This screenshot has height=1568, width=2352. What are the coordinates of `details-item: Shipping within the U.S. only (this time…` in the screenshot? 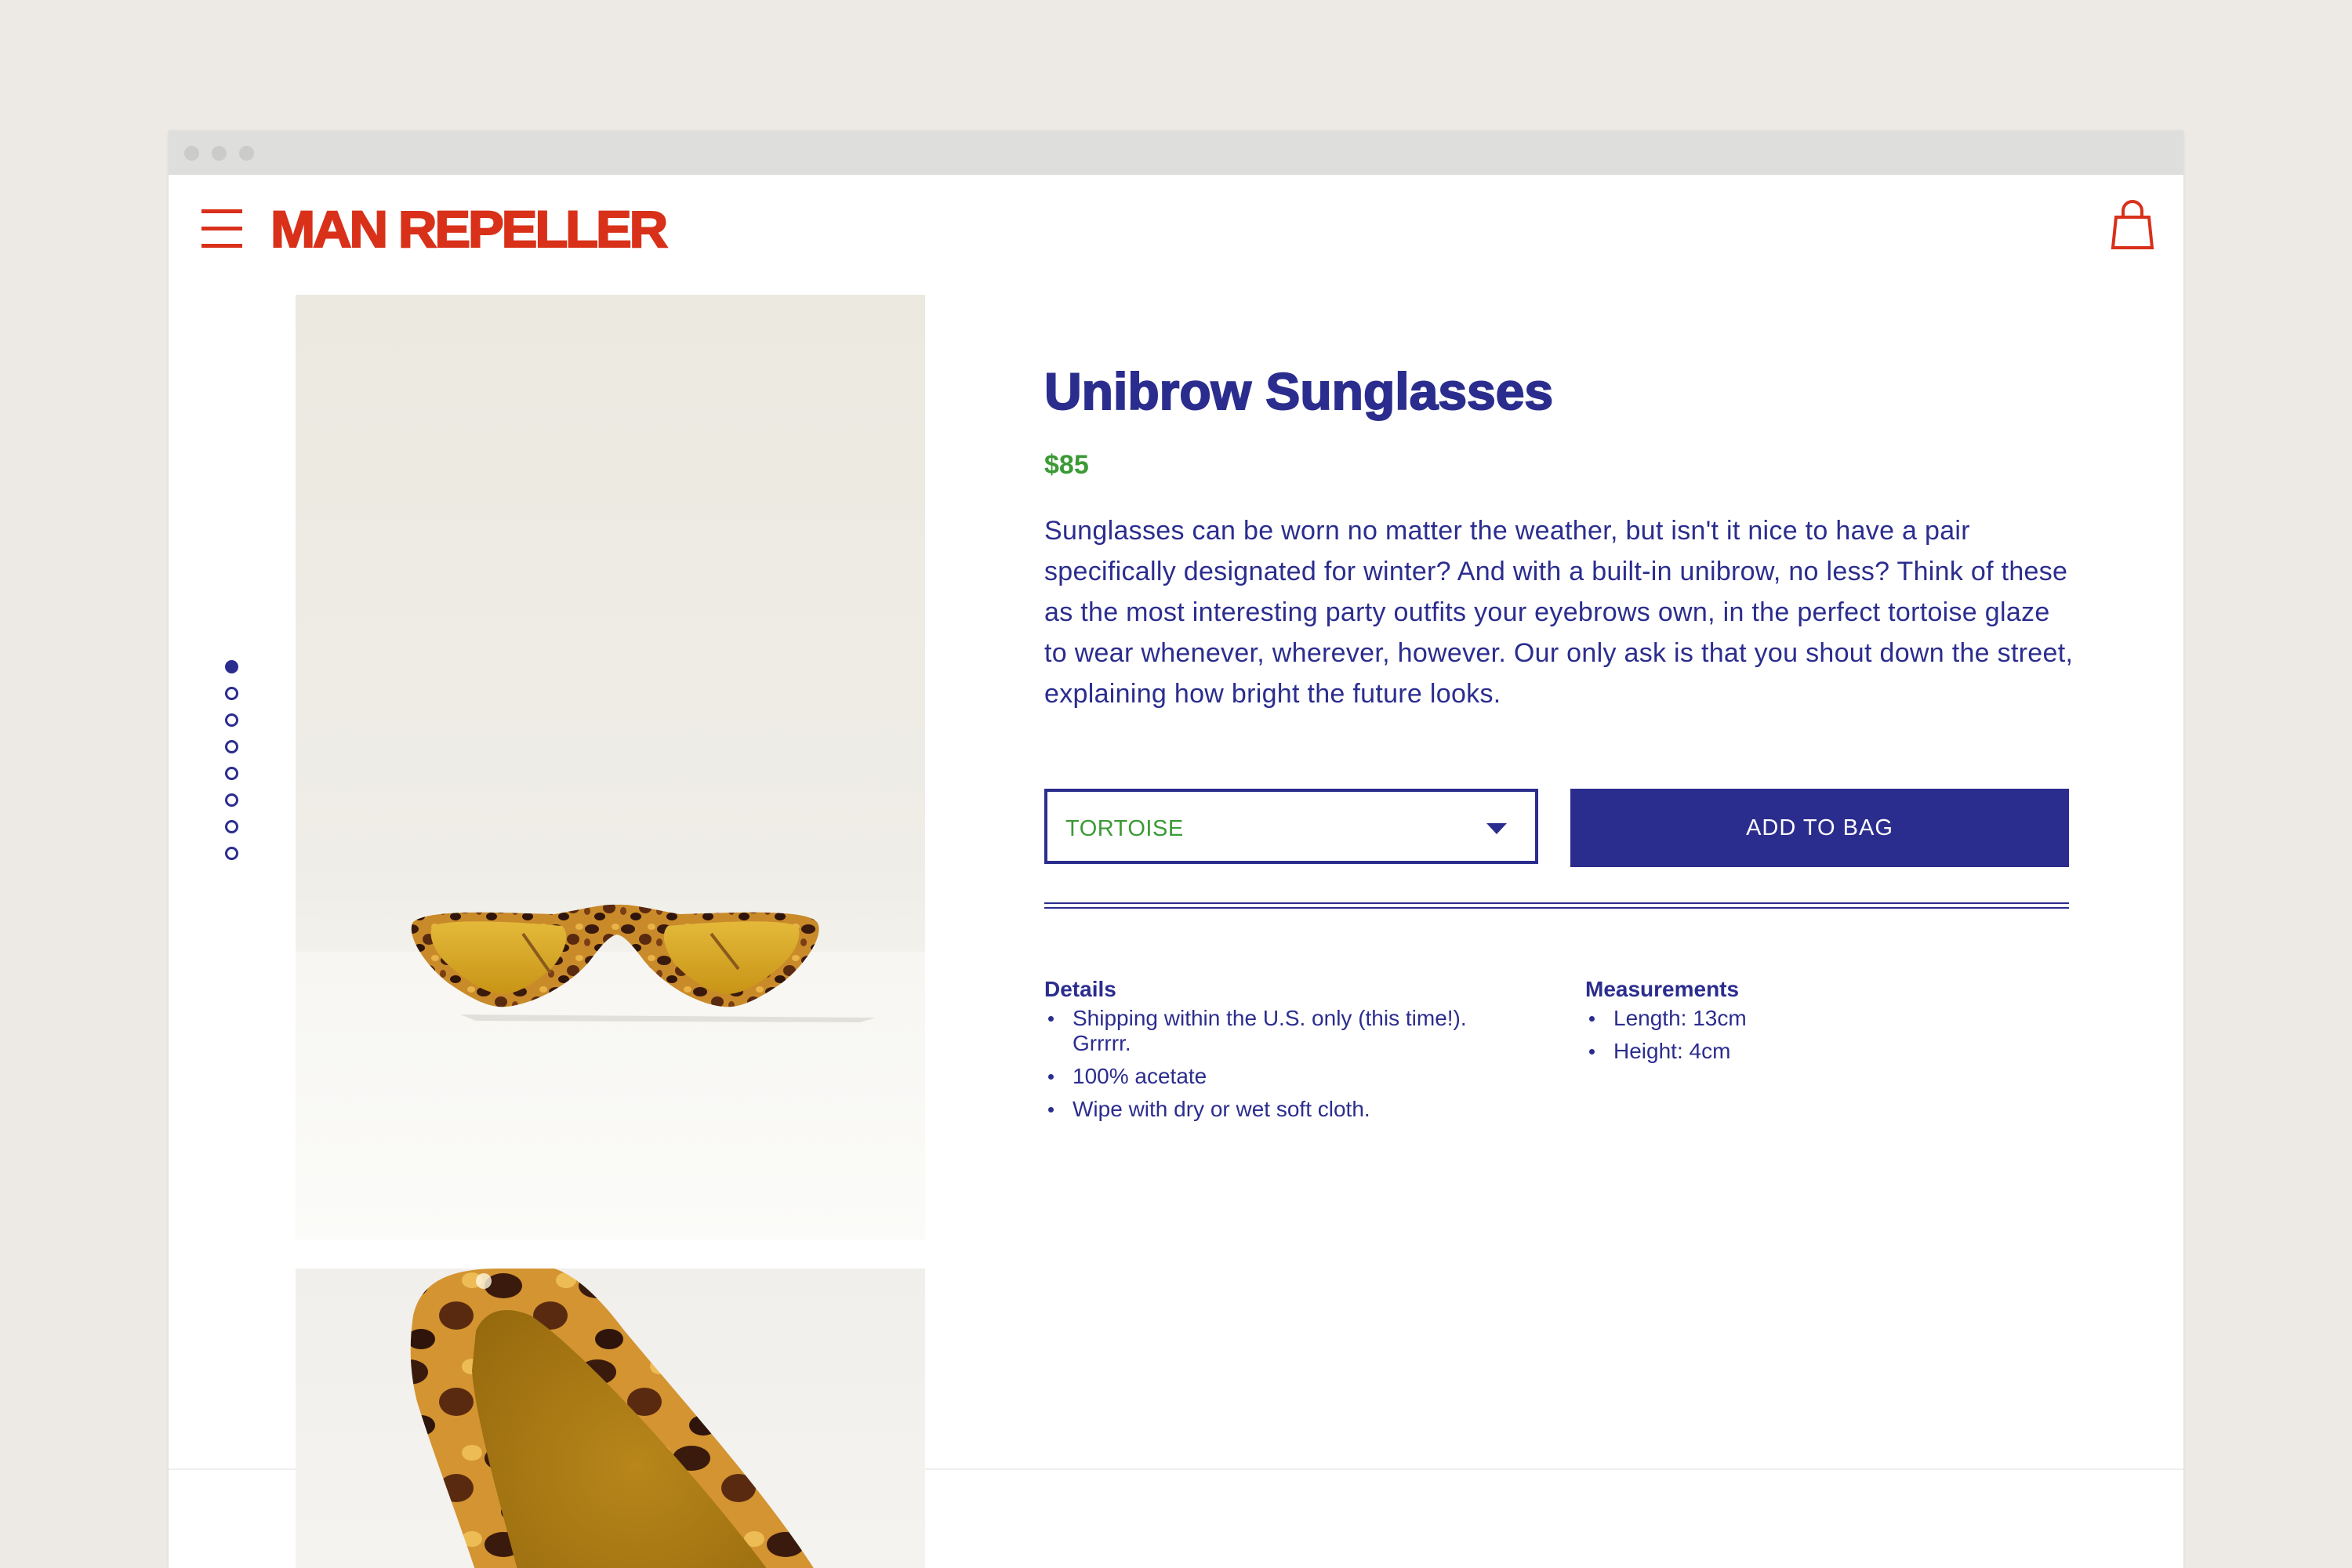 It's located at (1281, 1031).